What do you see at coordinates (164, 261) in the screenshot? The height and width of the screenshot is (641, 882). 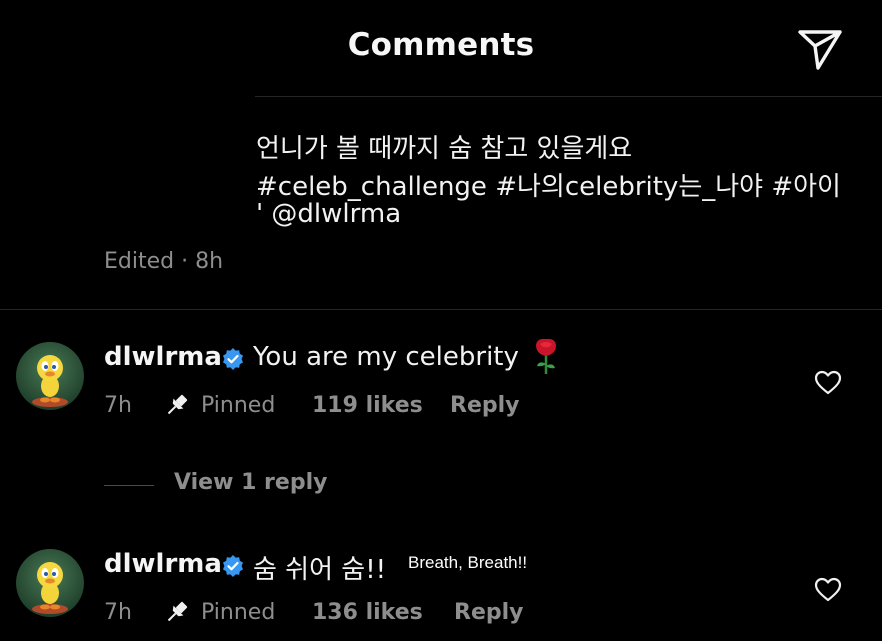 I see `edited-timestamp: Edited · 8h` at bounding box center [164, 261].